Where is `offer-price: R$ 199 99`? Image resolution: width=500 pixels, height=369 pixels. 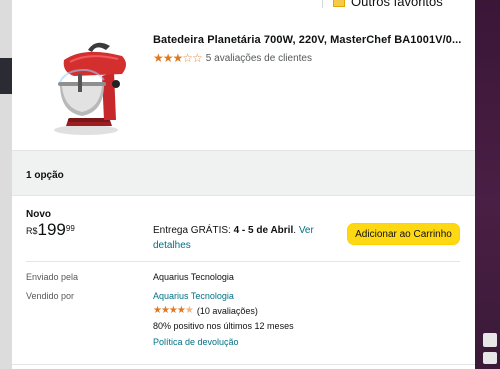
offer-price: R$ 199 99 is located at coordinates (50, 230).